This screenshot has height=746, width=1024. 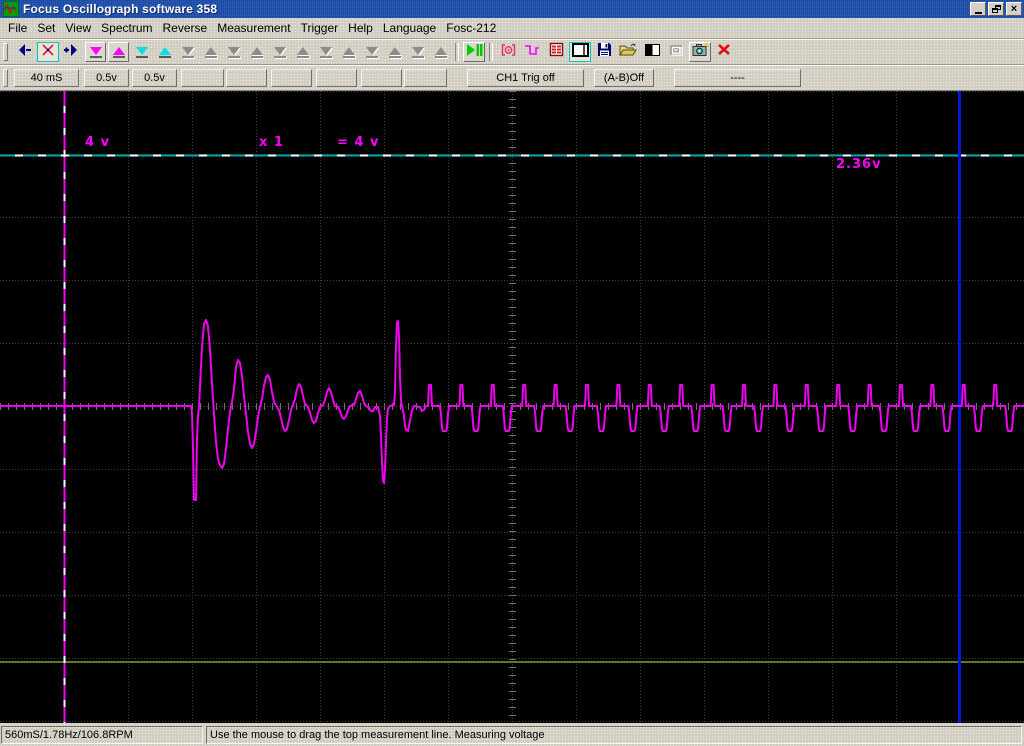 What do you see at coordinates (525, 78) in the screenshot?
I see `readout-trigger: CH1 Trig off` at bounding box center [525, 78].